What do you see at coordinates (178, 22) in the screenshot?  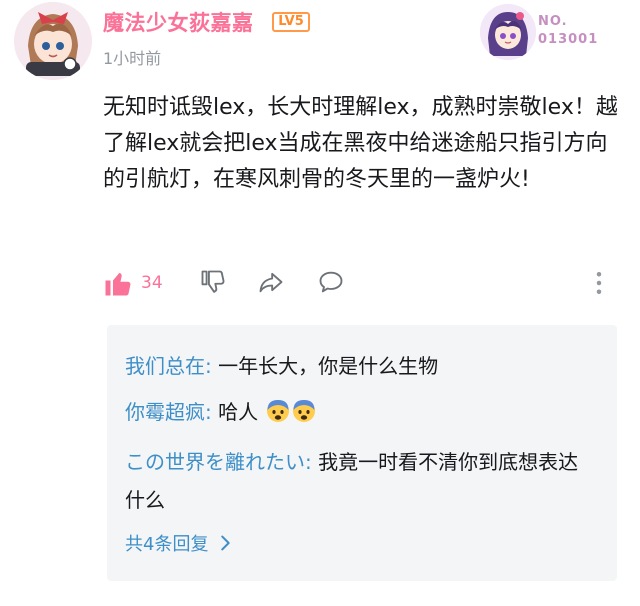 I see `username: 魔法少女荻嘉嘉` at bounding box center [178, 22].